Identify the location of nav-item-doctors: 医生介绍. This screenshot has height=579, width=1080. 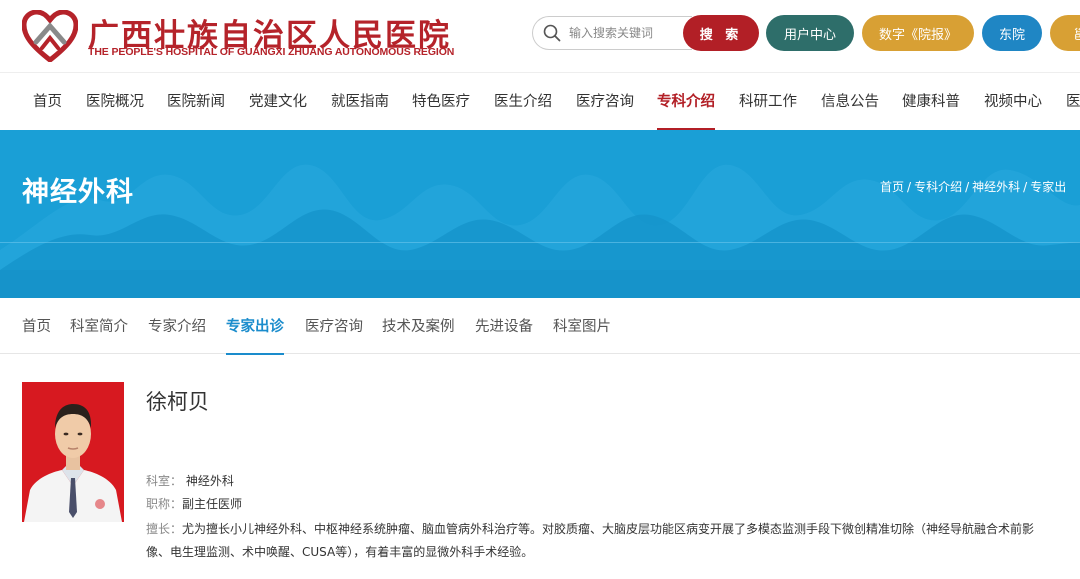
(523, 102).